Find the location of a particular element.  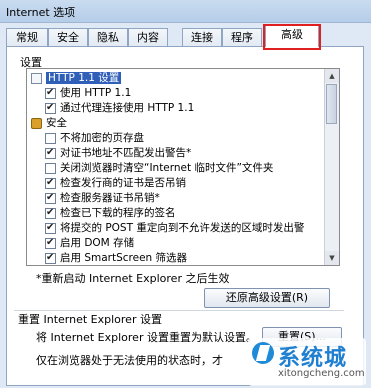

list-item-label: 安全 is located at coordinates (56, 123).